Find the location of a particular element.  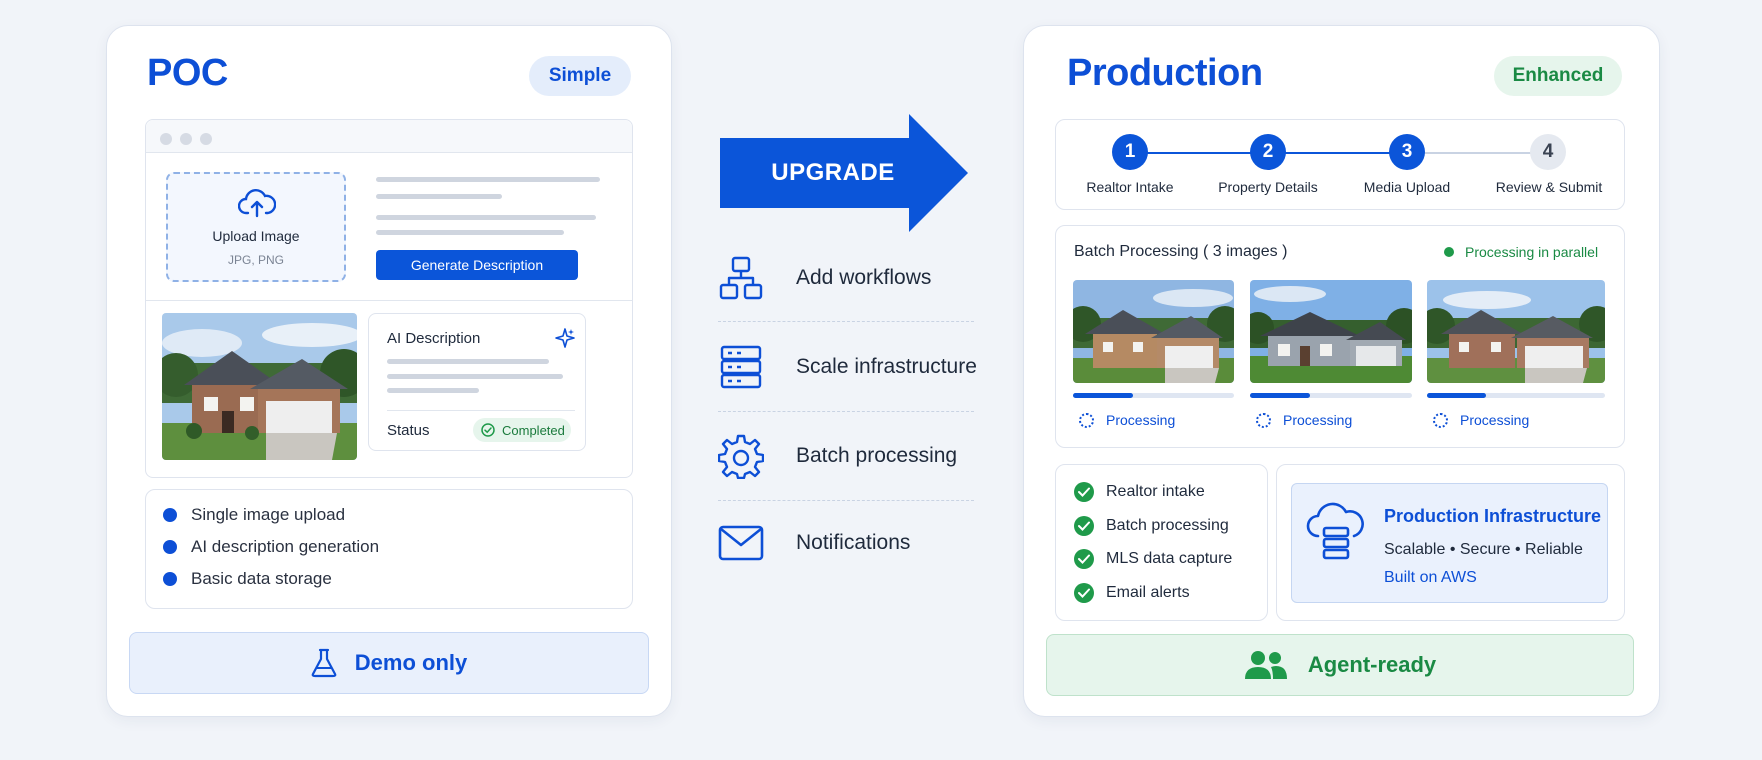

checklist-label: Batch processing is located at coordinates (1167, 525).